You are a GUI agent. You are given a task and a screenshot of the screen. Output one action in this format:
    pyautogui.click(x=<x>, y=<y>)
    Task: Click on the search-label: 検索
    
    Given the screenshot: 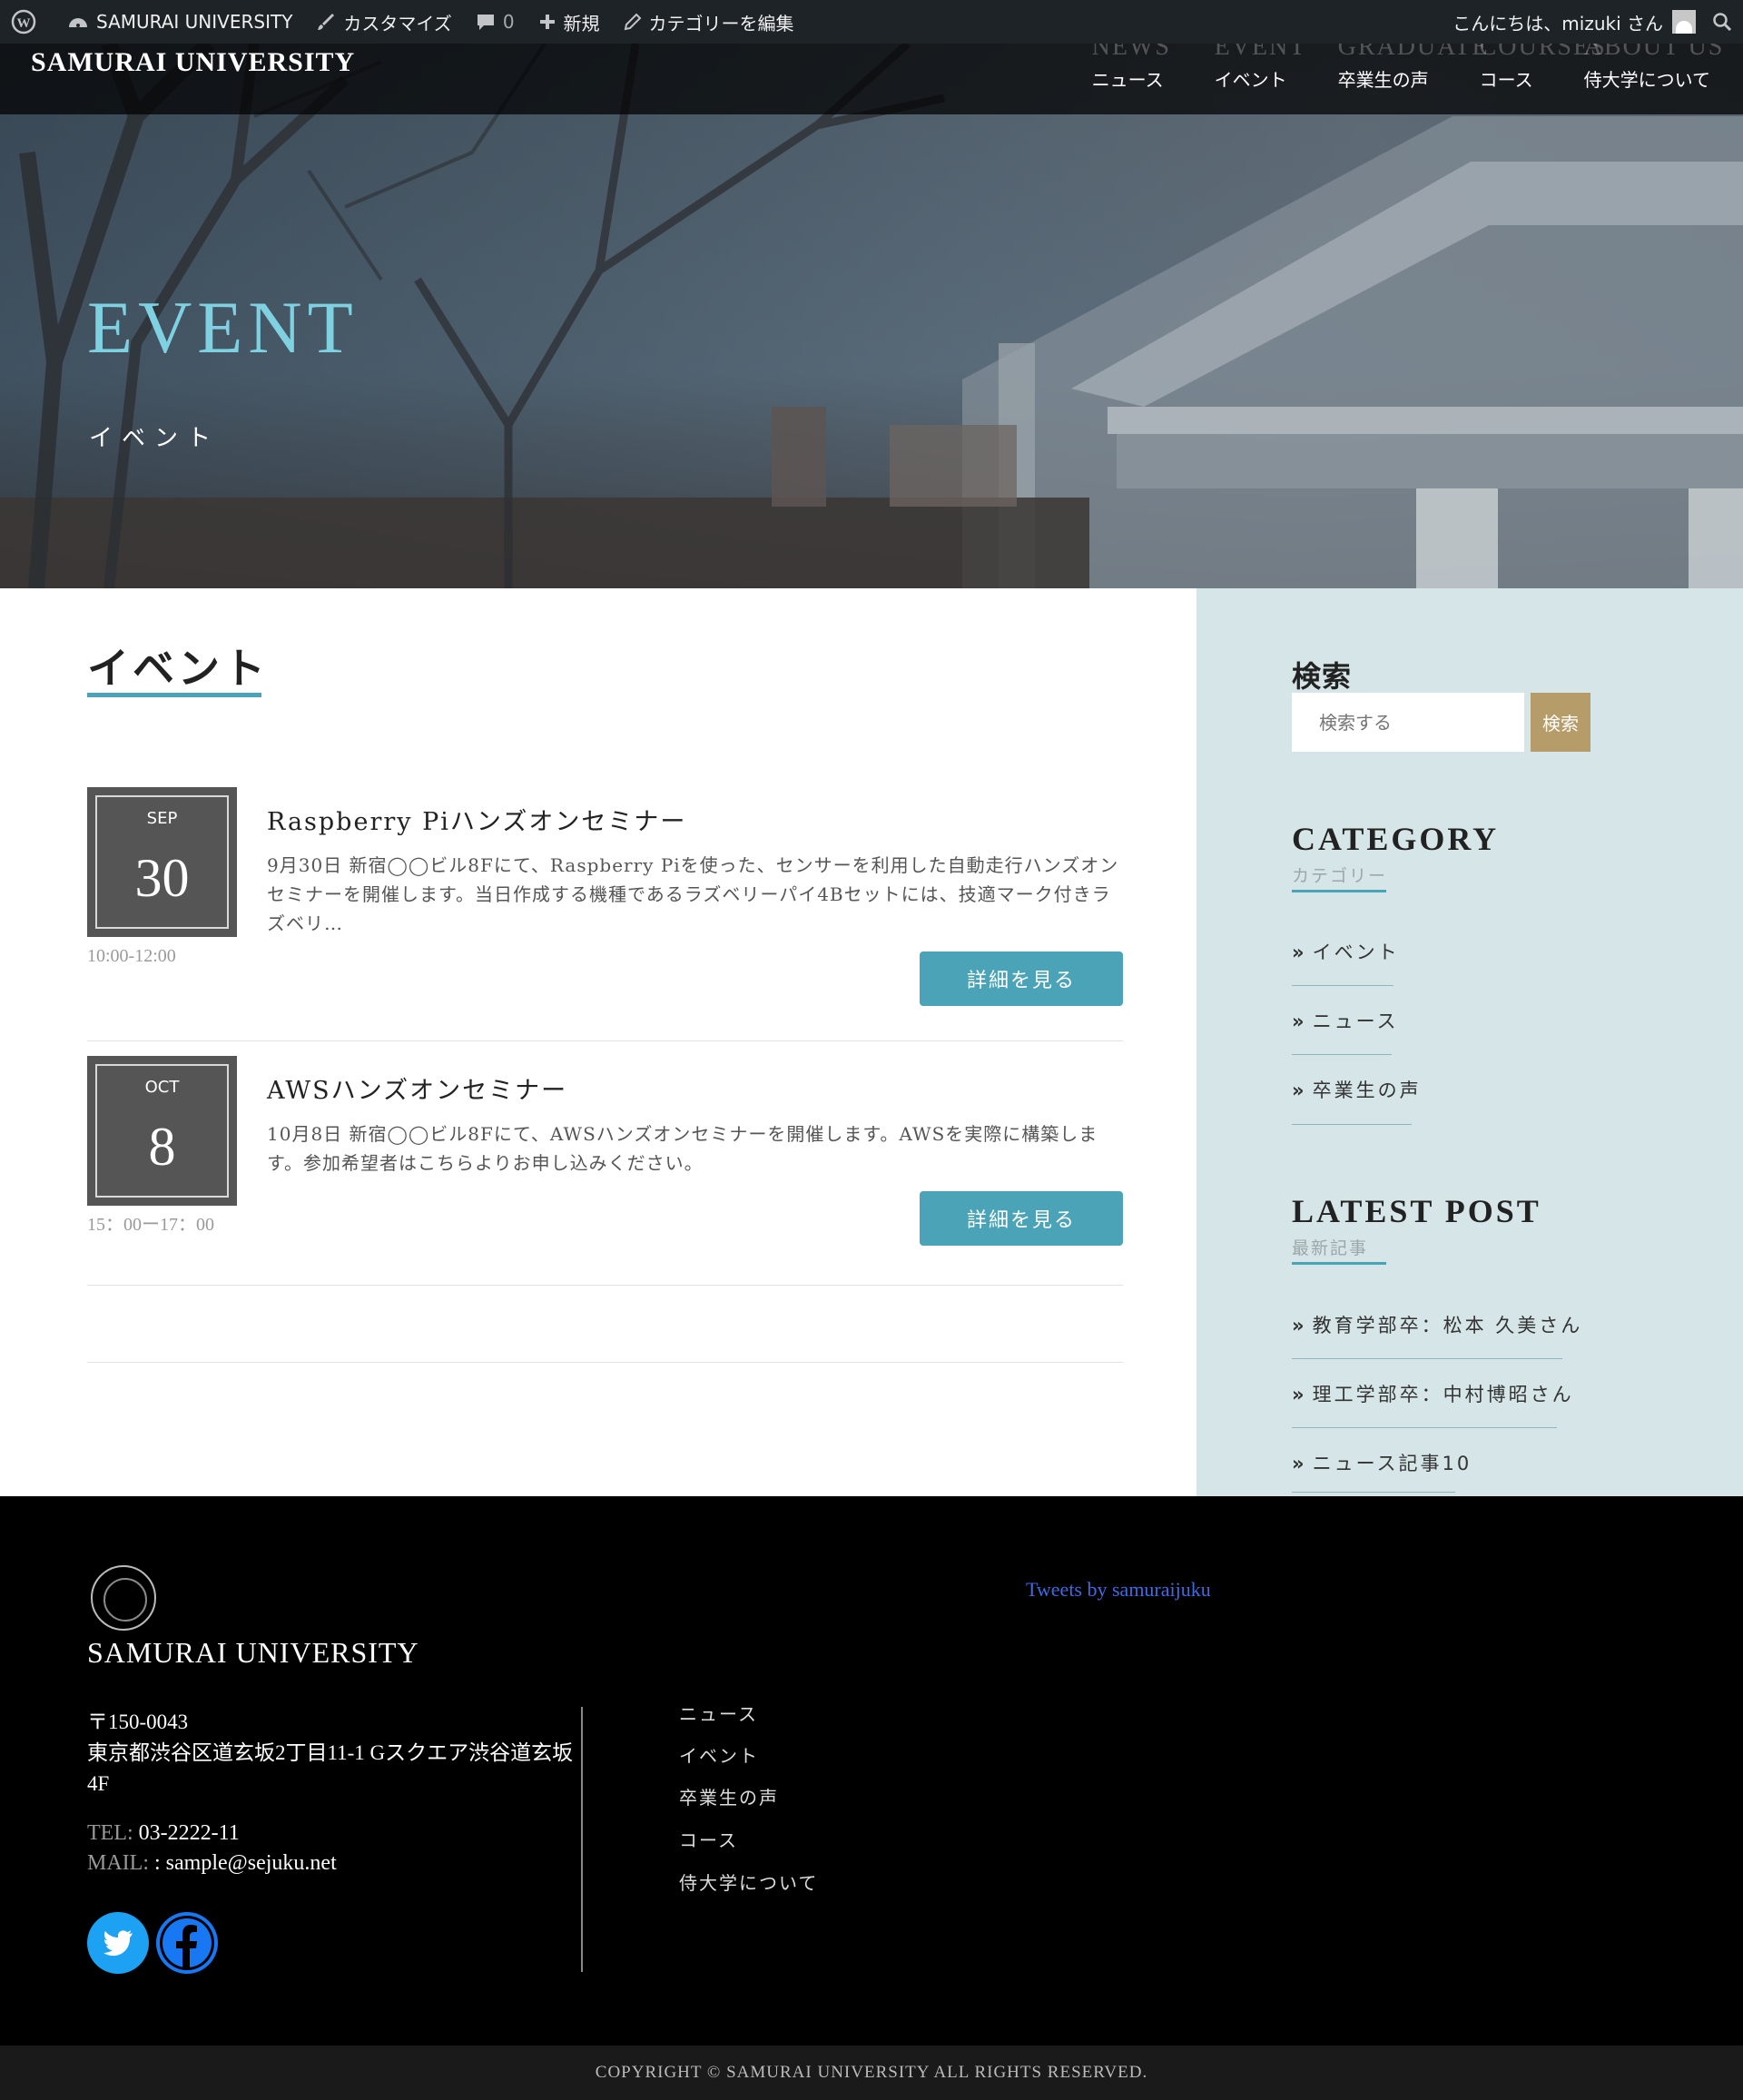 What is the action you would take?
    pyautogui.click(x=1322, y=676)
    